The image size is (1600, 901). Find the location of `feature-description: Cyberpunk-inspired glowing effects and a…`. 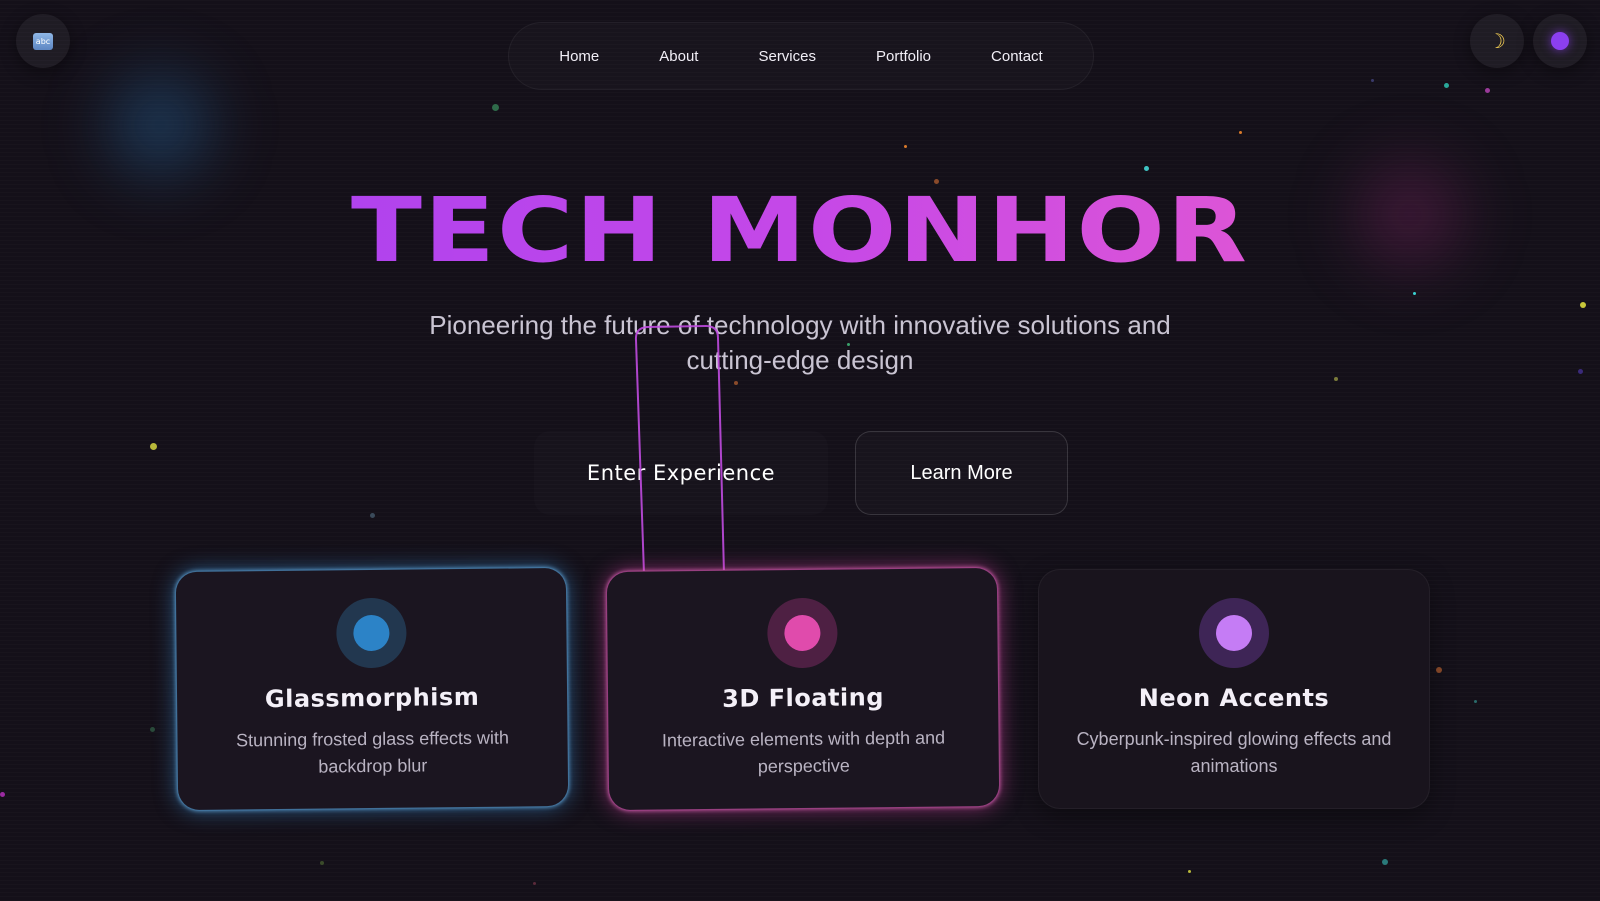

feature-description: Cyberpunk-inspired glowing effects and a… is located at coordinates (1234, 753).